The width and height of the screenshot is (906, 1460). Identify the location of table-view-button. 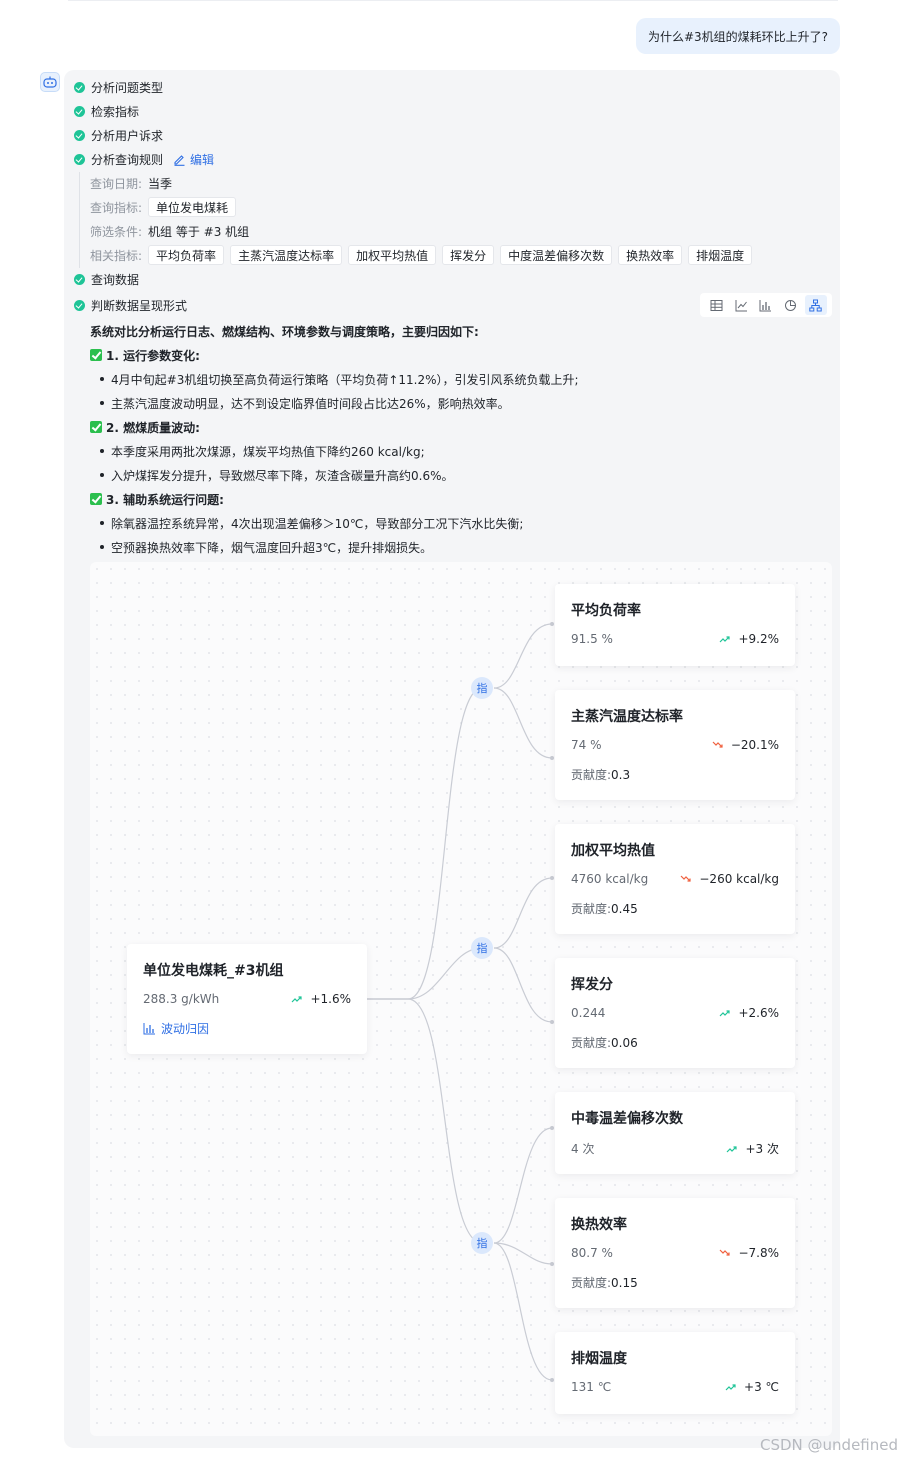
(716, 305).